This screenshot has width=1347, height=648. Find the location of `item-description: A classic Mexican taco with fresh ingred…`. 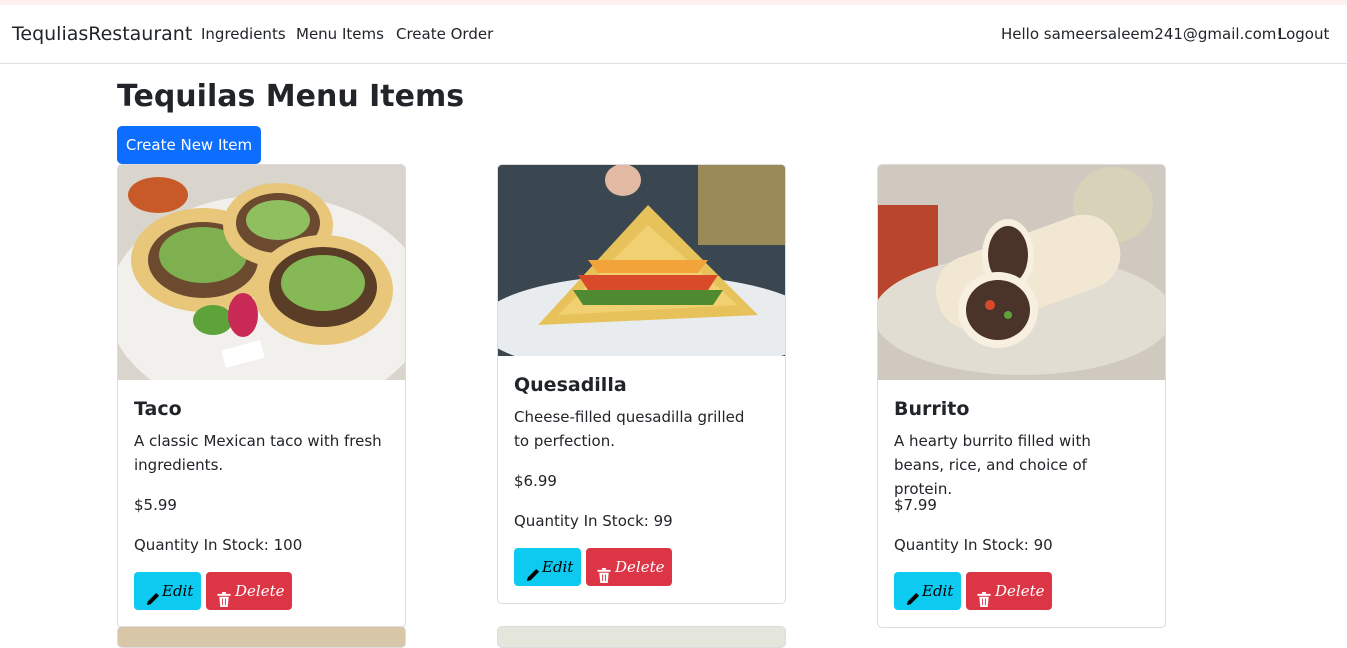

item-description: A classic Mexican taco with fresh ingred… is located at coordinates (258, 453).